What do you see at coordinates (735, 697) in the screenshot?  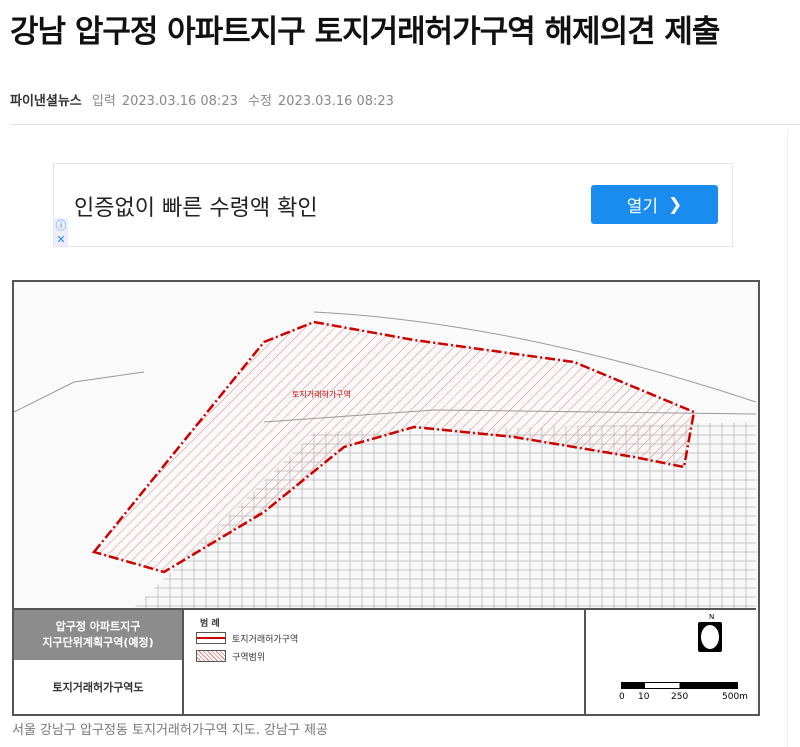 I see `scale-500: 500m` at bounding box center [735, 697].